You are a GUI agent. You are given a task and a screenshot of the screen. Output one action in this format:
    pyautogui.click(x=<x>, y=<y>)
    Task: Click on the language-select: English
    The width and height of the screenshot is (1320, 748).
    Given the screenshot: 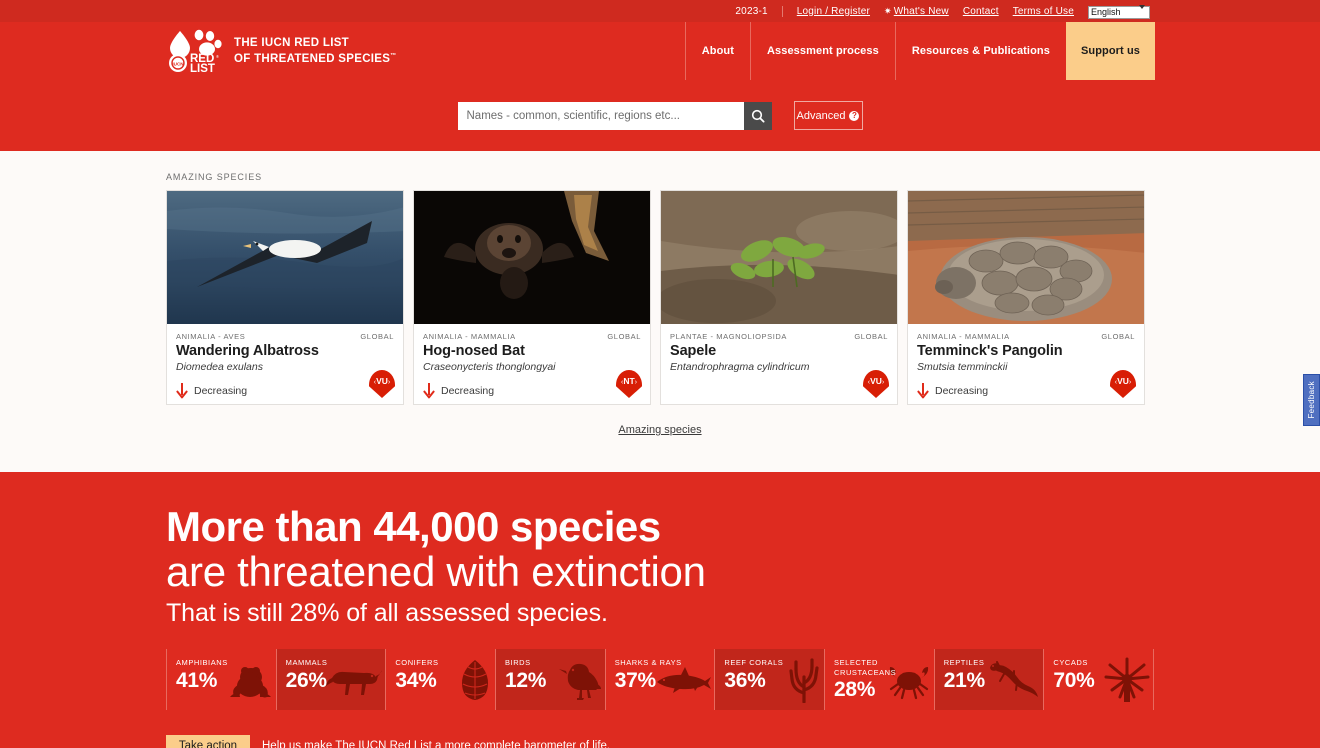 What is the action you would take?
    pyautogui.click(x=1119, y=12)
    